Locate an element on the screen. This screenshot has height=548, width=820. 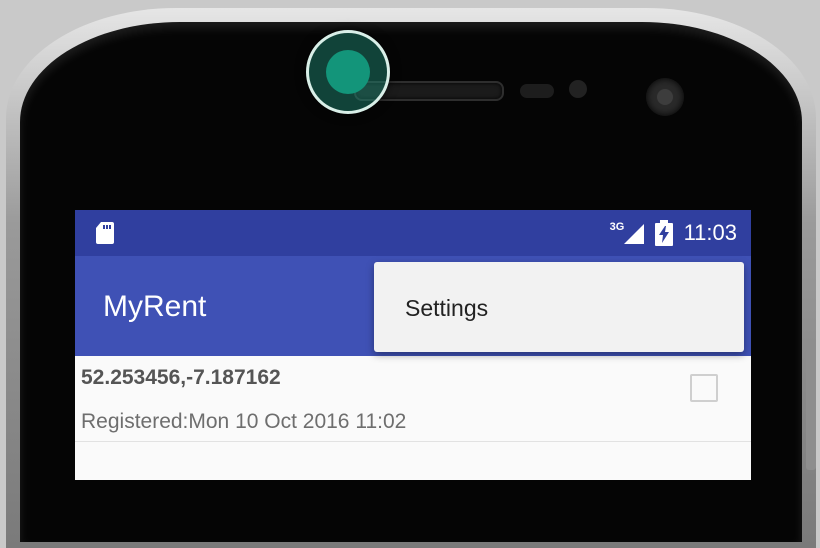
overflow-menu: Settings is located at coordinates (559, 307).